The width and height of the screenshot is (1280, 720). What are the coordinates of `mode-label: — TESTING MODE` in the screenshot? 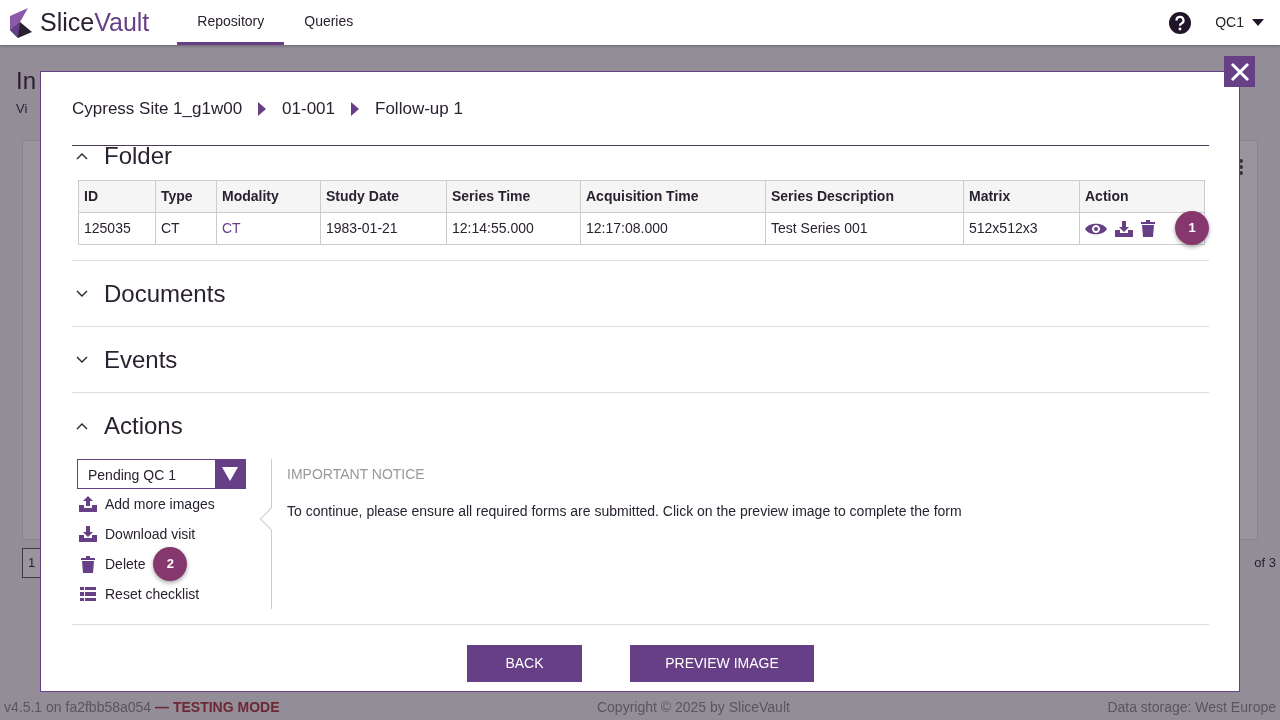 It's located at (217, 707).